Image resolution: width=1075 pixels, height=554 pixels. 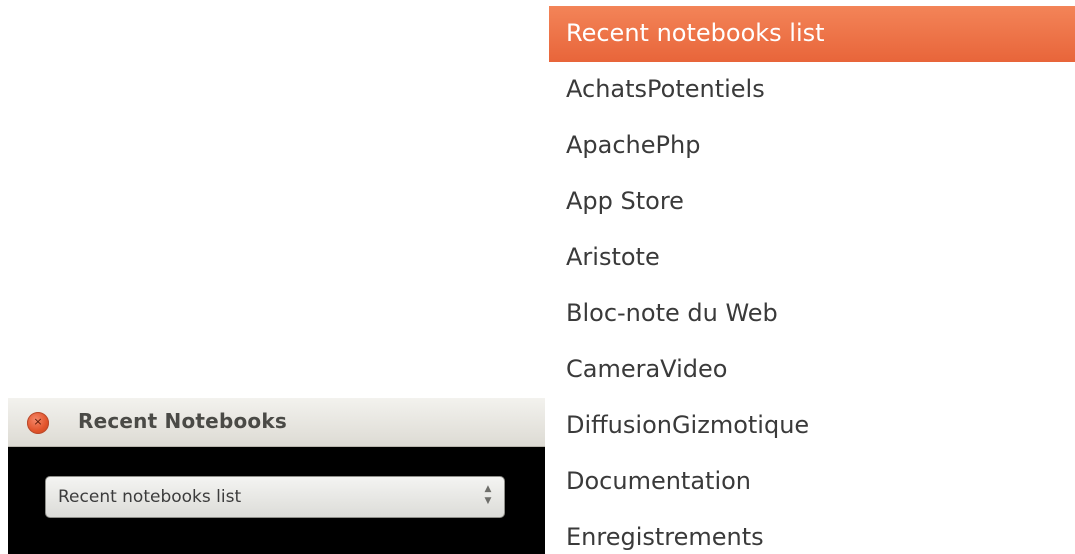 What do you see at coordinates (812, 314) in the screenshot?
I see `dropdown-item: Bloc-note du Web` at bounding box center [812, 314].